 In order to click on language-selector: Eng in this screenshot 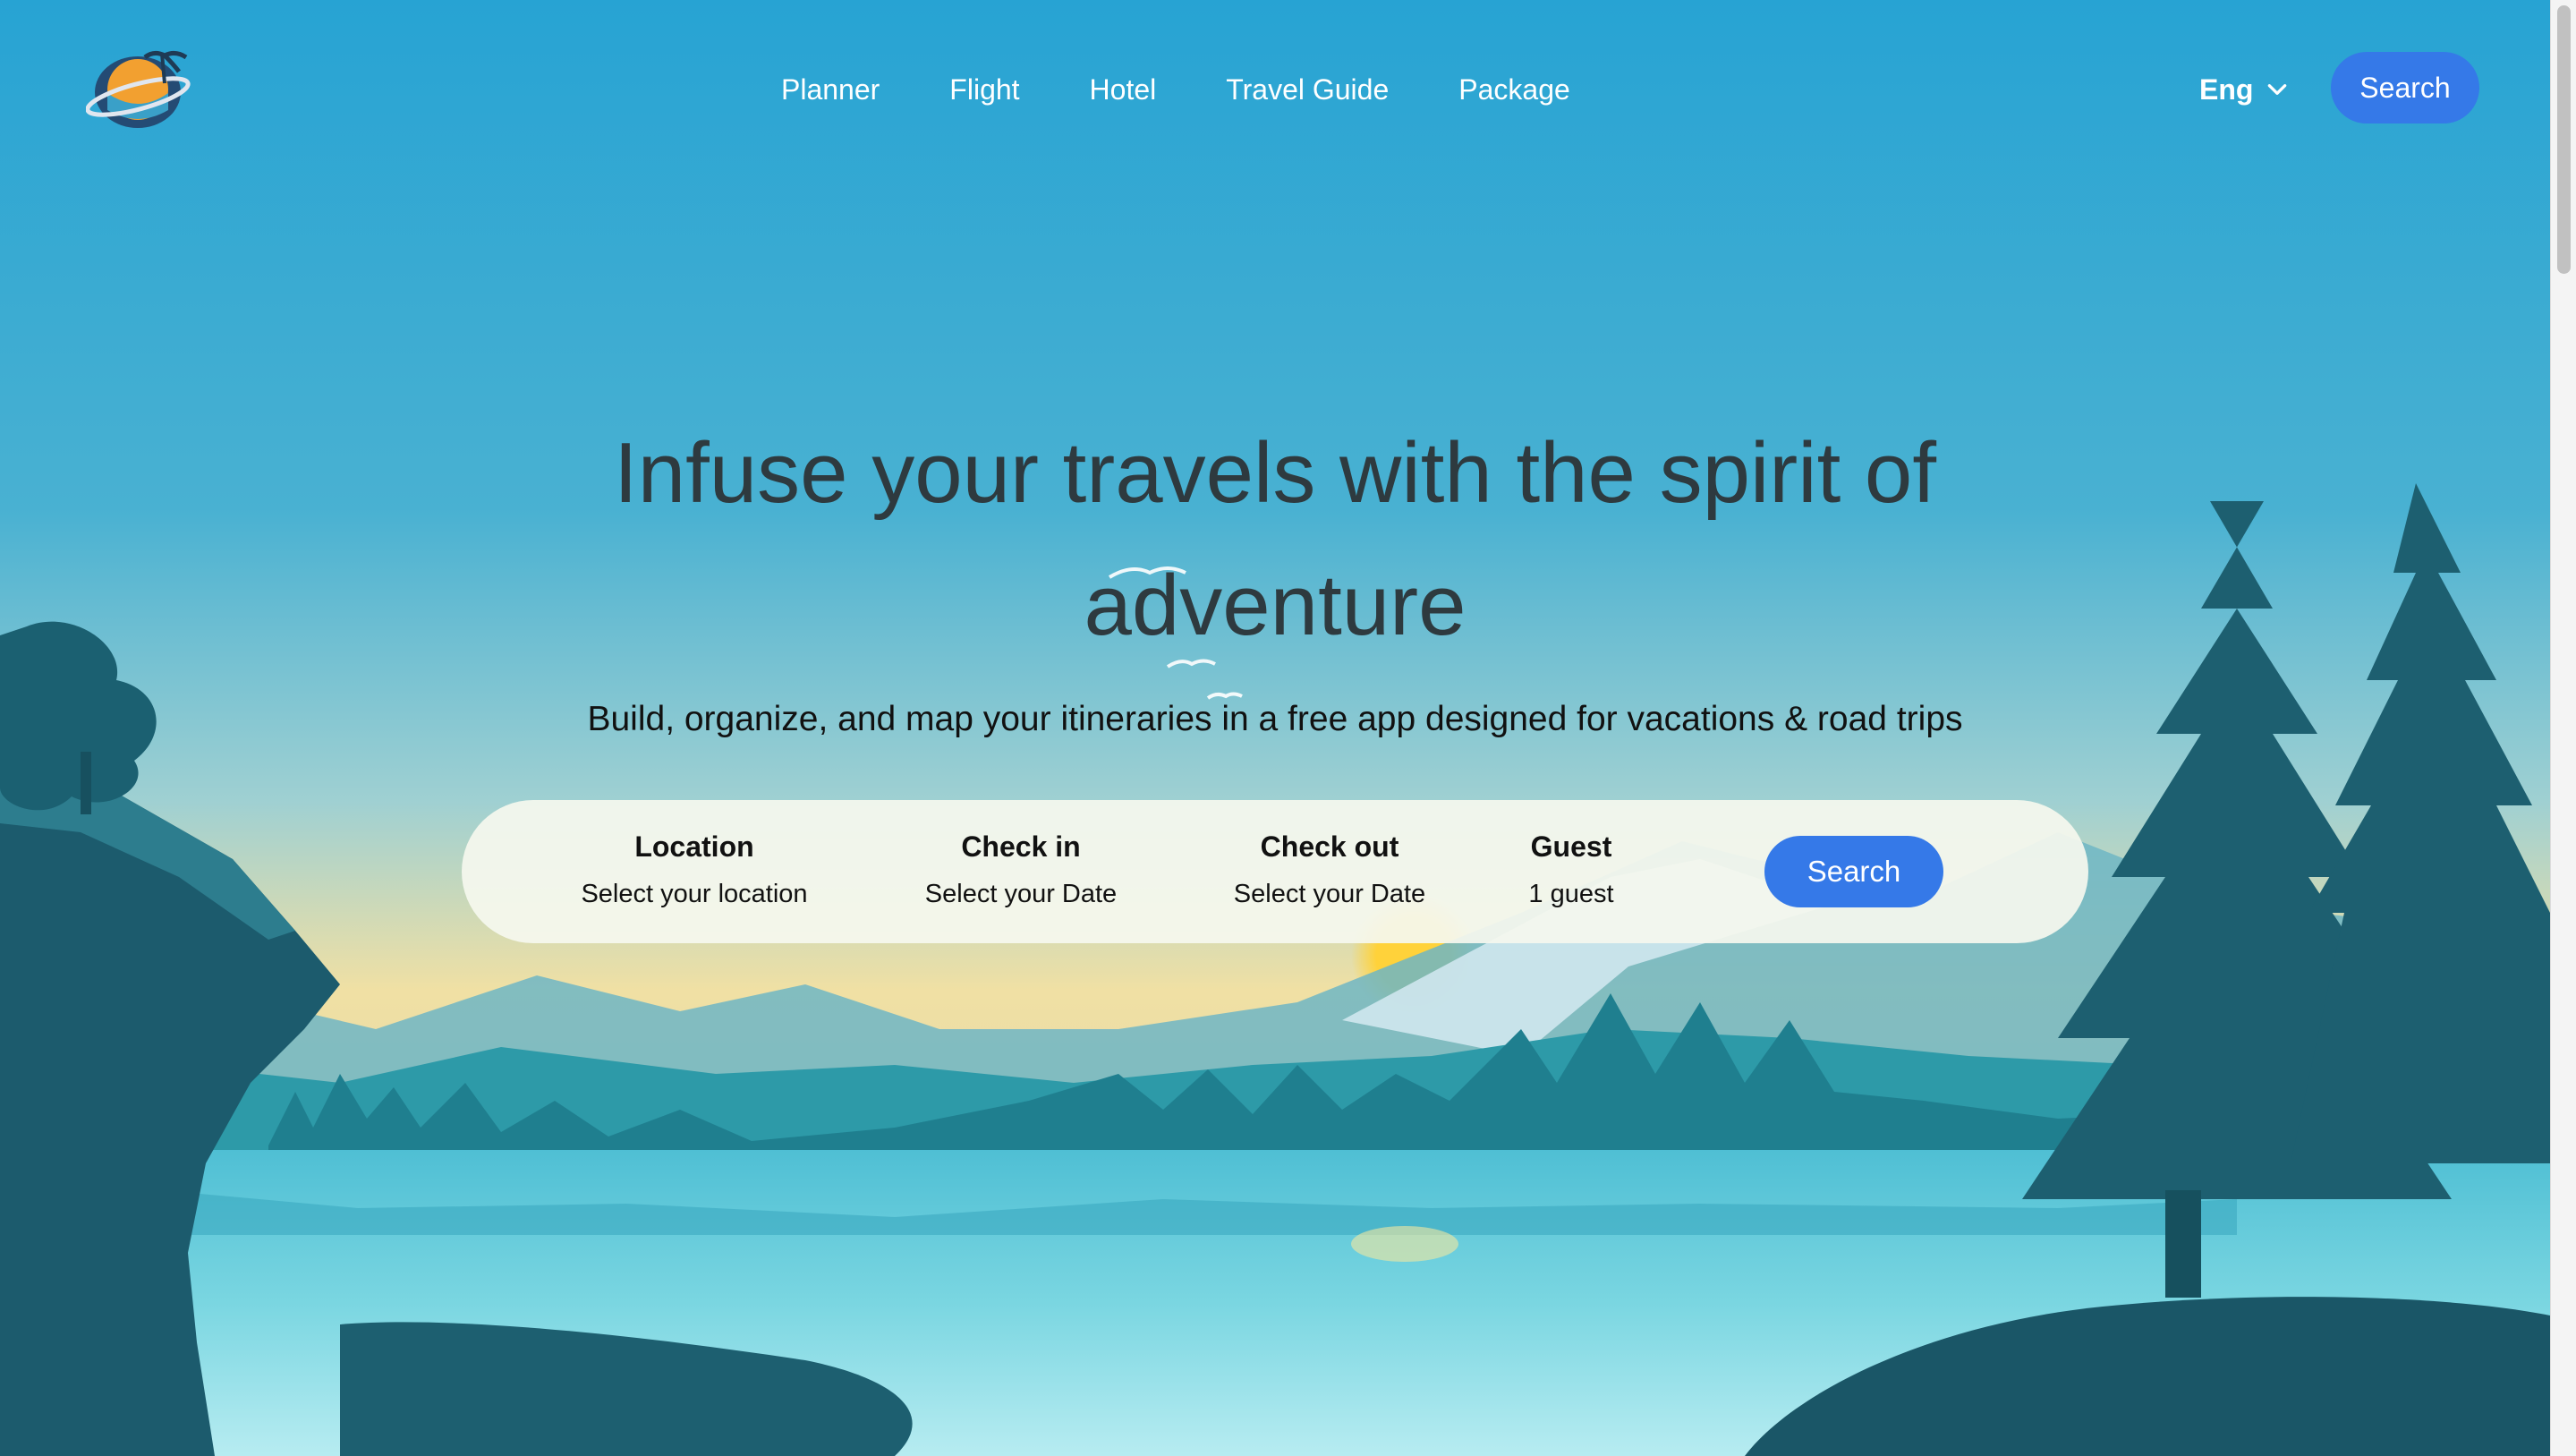, I will do `click(2244, 90)`.